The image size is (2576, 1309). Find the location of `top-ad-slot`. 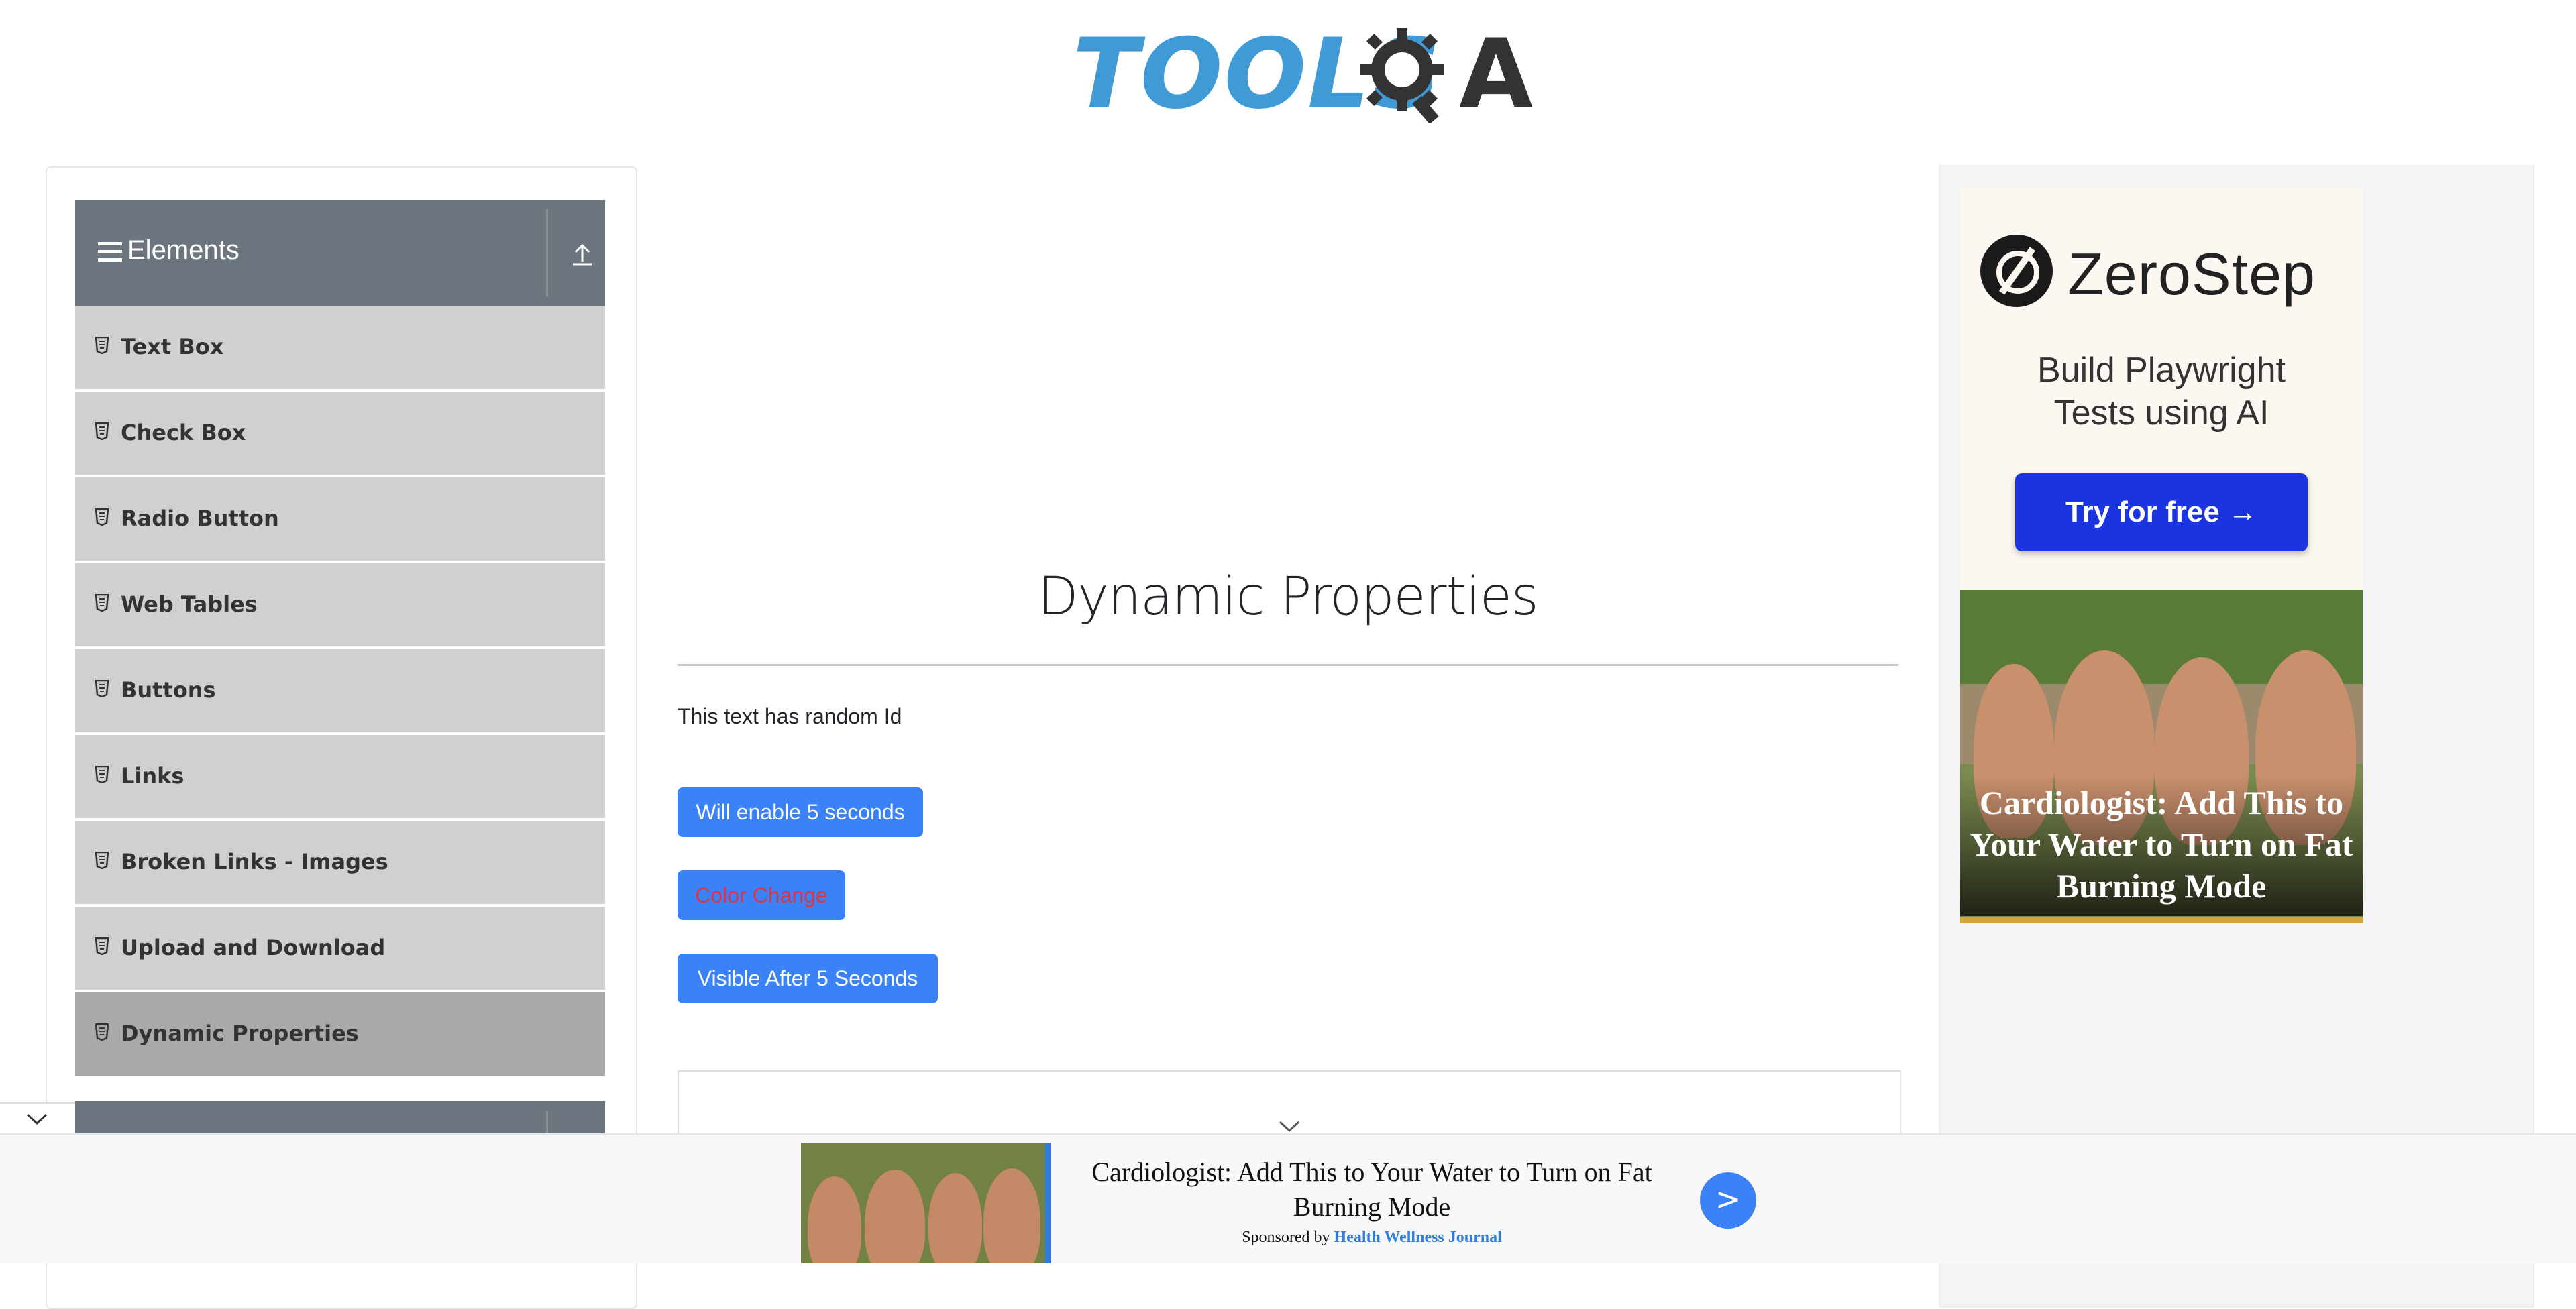

top-ad-slot is located at coordinates (1288, 336).